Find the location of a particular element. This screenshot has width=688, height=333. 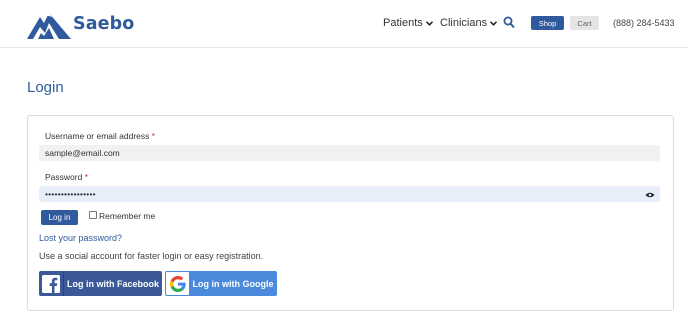

google-login-button: Log in with Google is located at coordinates (221, 283).